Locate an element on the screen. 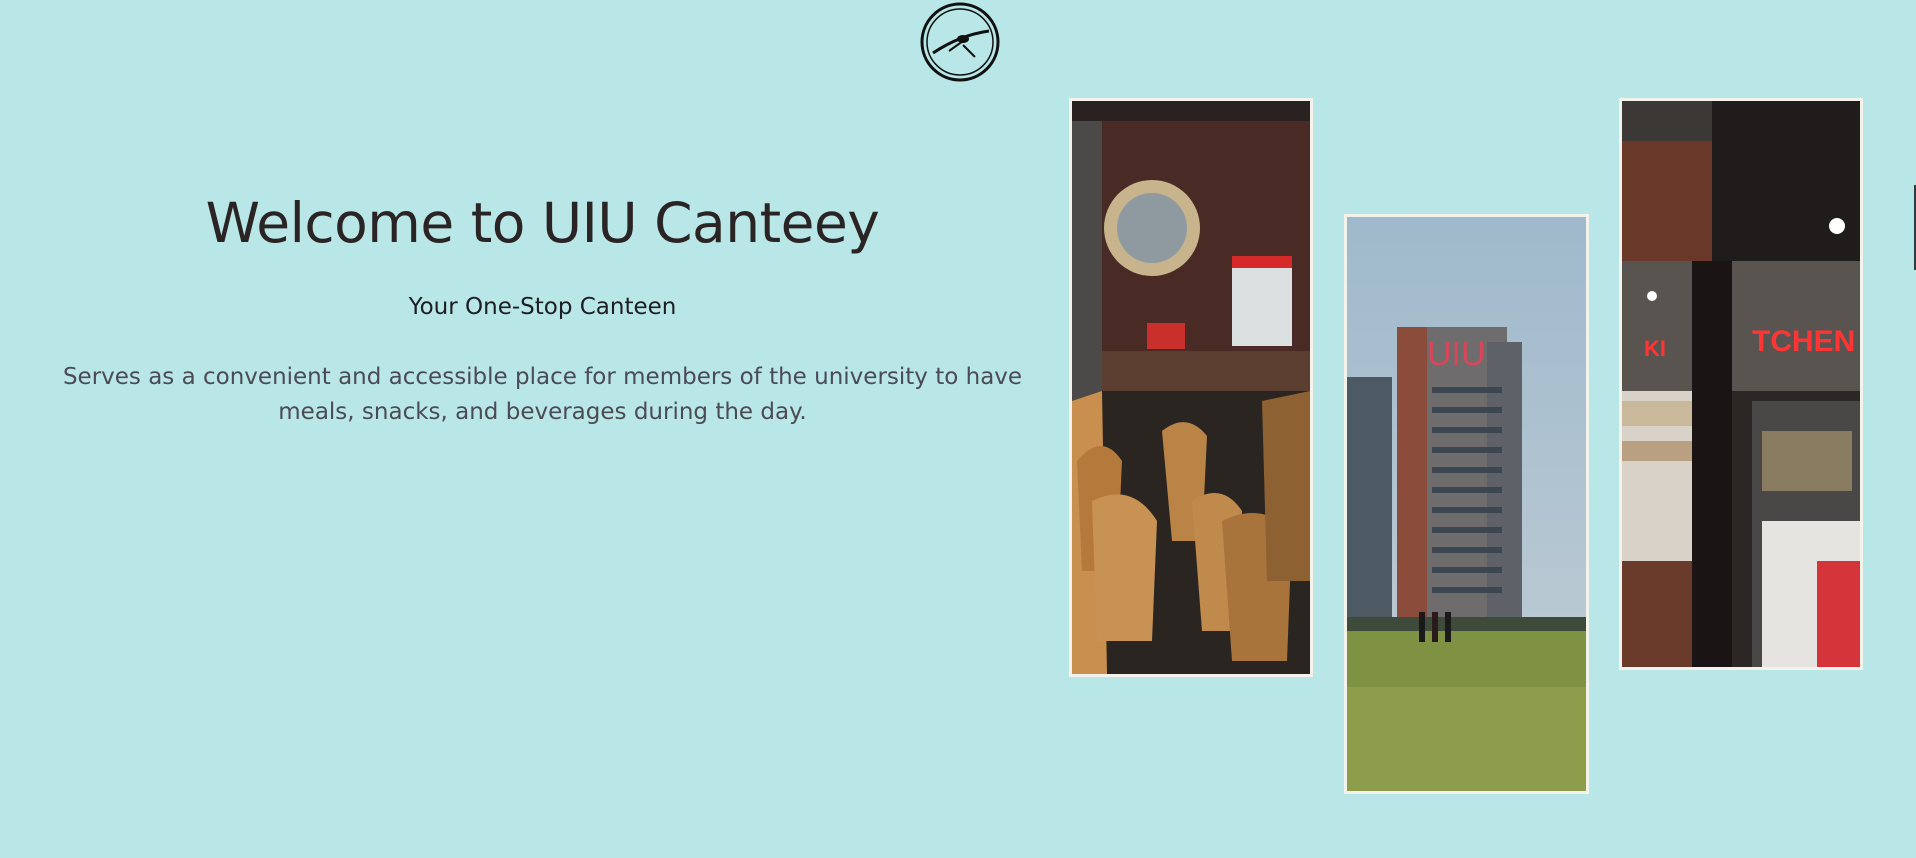 Image resolution: width=1916 pixels, height=858 pixels. svg-text: KI is located at coordinates (1655, 348).